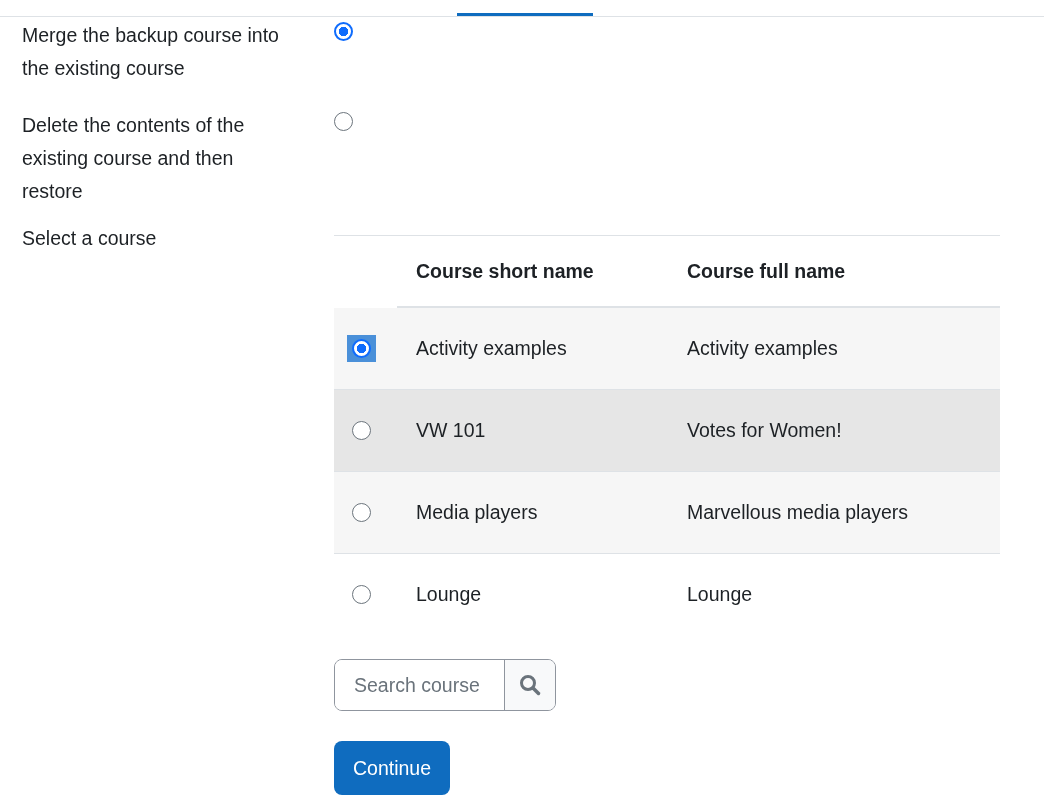 The height and width of the screenshot is (811, 1044). I want to click on table-cell: Votes for Women!, so click(764, 430).